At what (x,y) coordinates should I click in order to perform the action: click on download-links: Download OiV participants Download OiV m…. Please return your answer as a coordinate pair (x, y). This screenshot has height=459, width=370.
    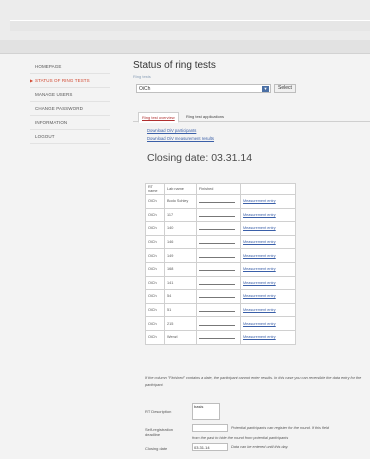
    Looking at the image, I should click on (180, 135).